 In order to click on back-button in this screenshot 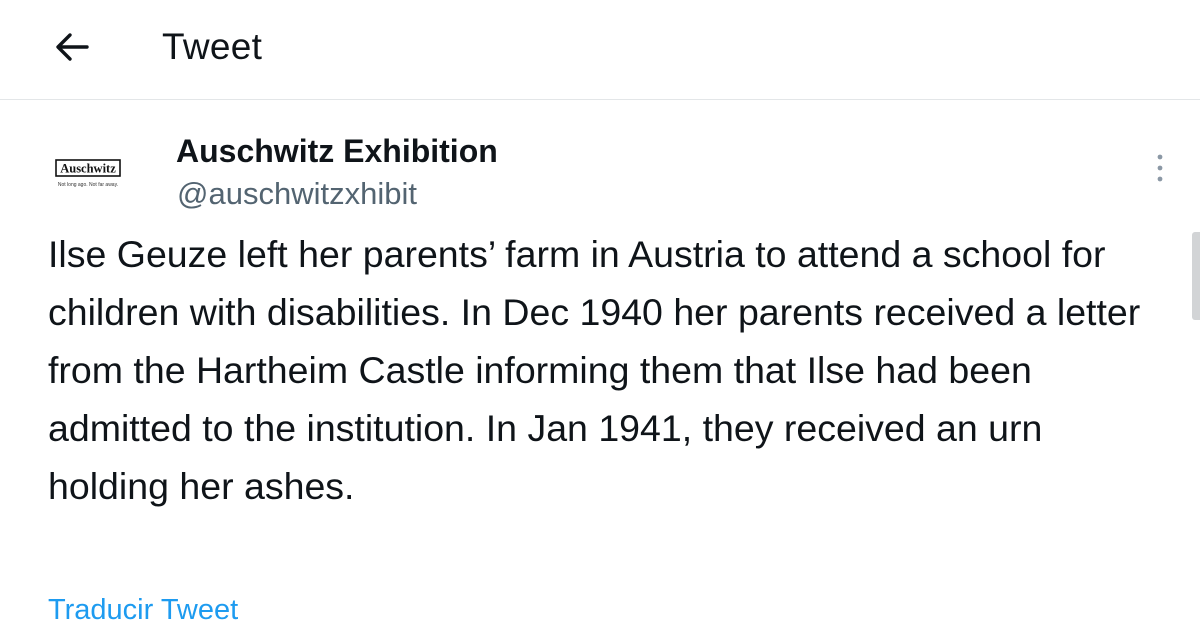, I will do `click(72, 47)`.